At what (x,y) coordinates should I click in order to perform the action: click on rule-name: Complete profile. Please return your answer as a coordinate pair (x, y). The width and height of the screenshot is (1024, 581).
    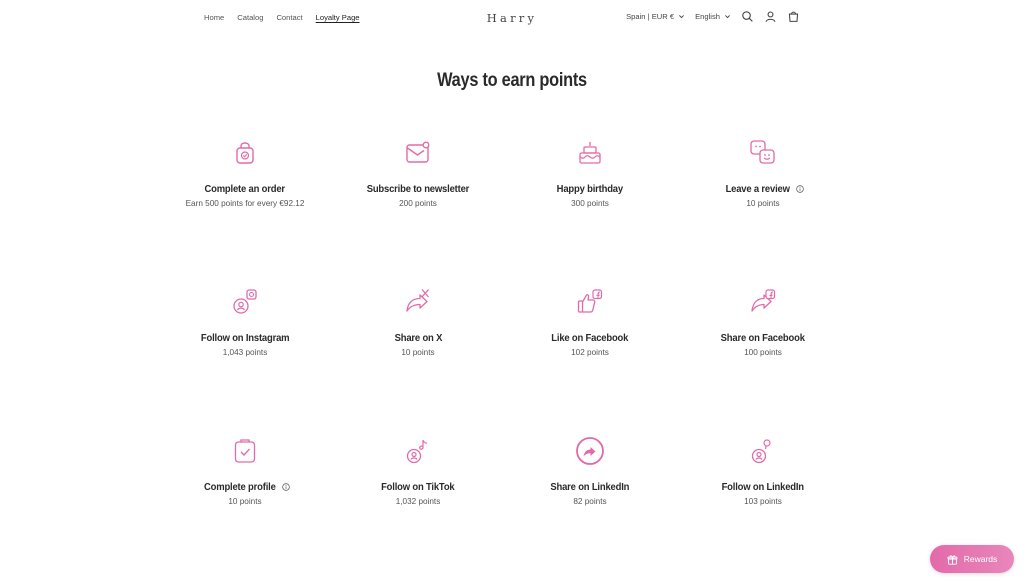
    Looking at the image, I should click on (240, 487).